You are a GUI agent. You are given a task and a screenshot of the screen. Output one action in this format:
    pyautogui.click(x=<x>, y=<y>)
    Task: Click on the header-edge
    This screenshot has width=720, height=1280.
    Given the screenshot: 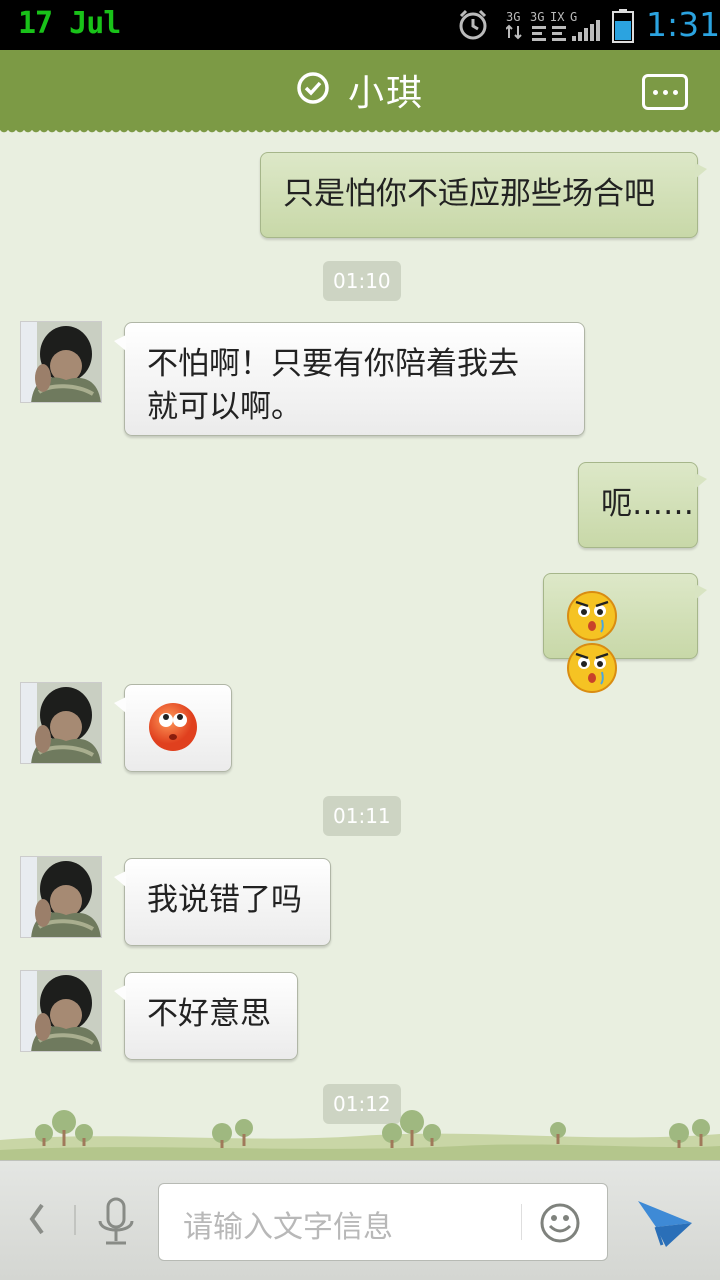 What is the action you would take?
    pyautogui.click(x=360, y=132)
    